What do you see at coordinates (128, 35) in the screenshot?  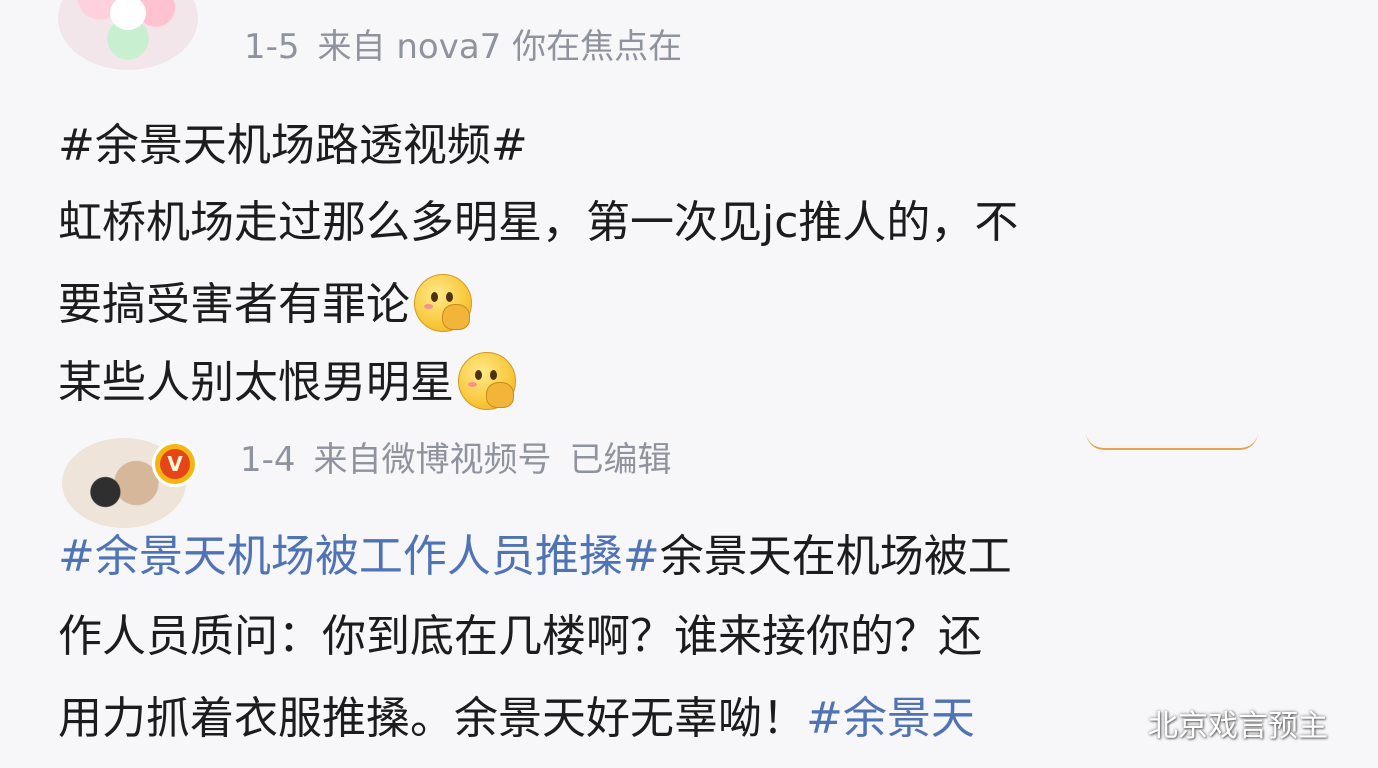 I see `avatar` at bounding box center [128, 35].